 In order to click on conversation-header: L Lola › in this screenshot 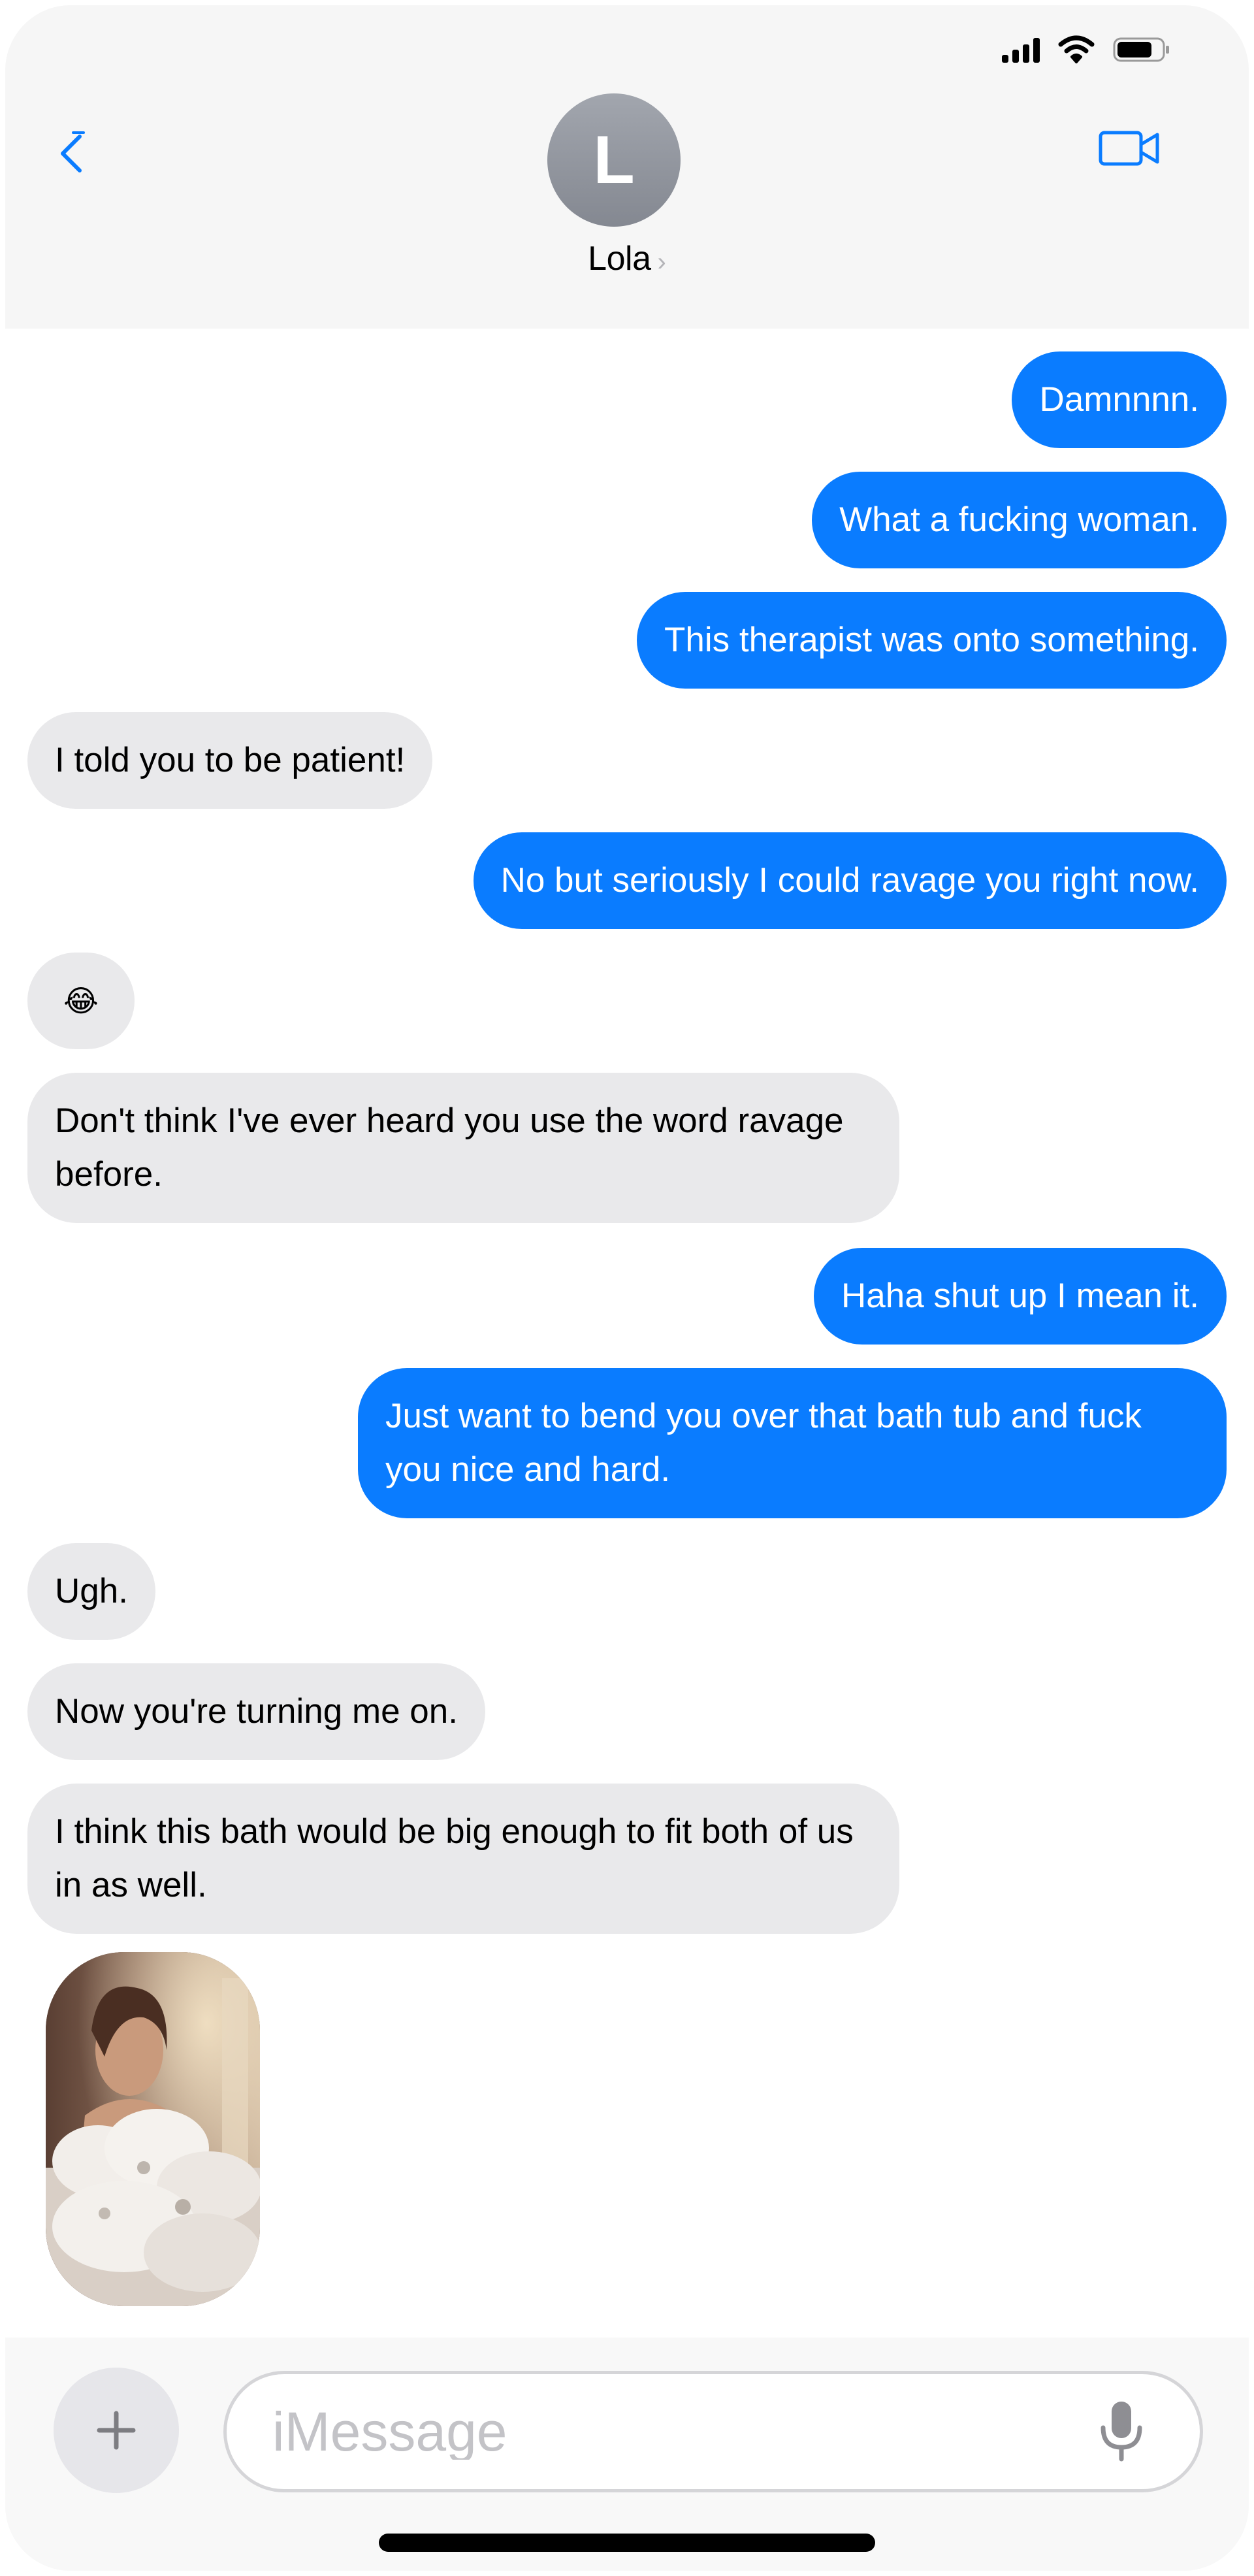, I will do `click(627, 167)`.